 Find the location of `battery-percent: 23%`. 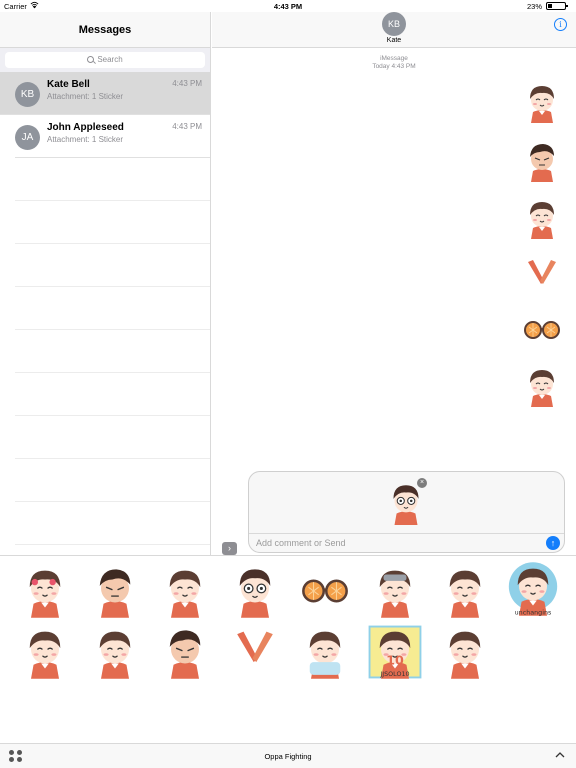

battery-percent: 23% is located at coordinates (534, 6).